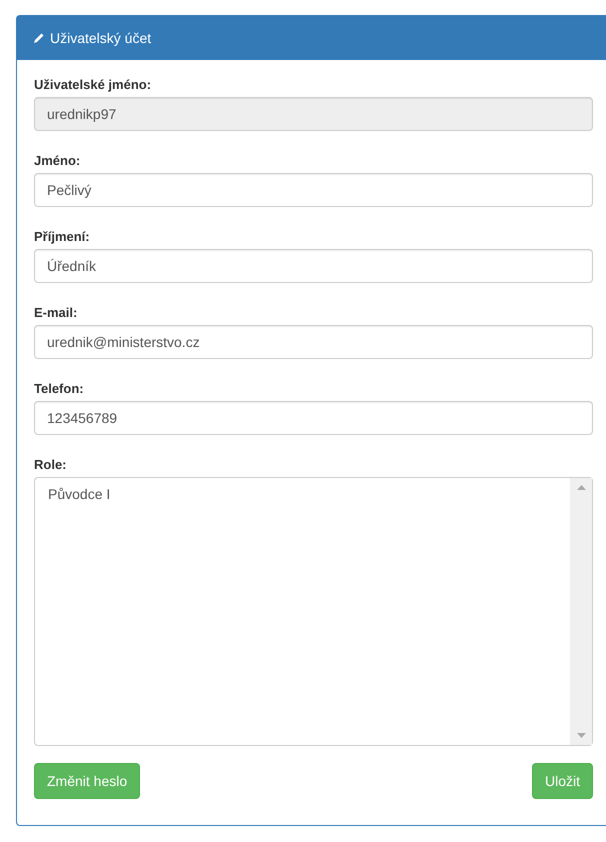 This screenshot has height=842, width=606. Describe the element at coordinates (59, 389) in the screenshot. I see `field-label: Telefon:` at that location.